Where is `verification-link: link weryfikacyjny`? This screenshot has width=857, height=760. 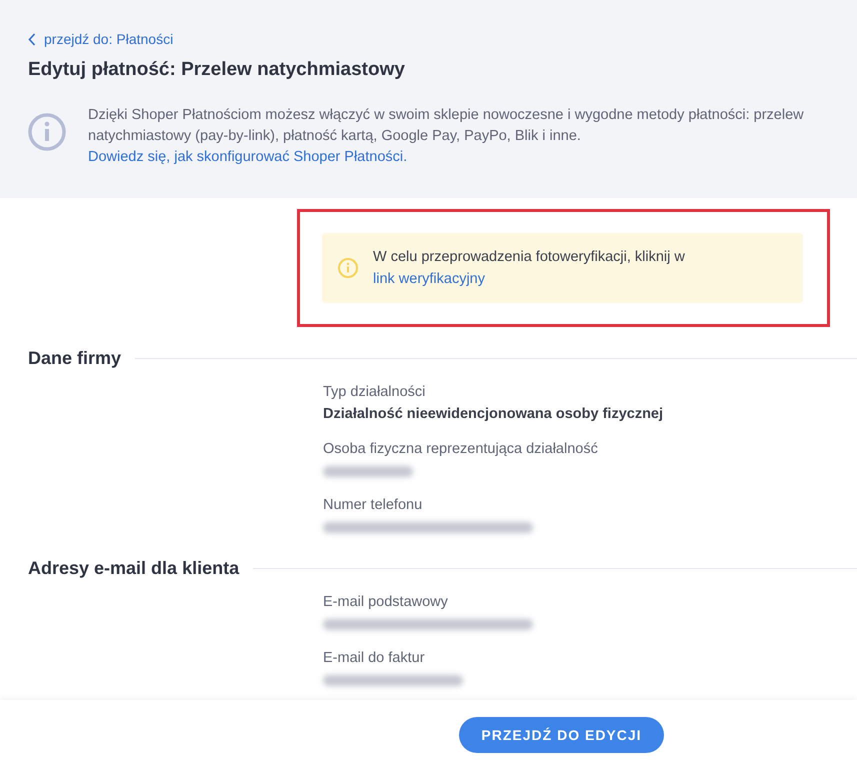 verification-link: link weryfikacyjny is located at coordinates (429, 278).